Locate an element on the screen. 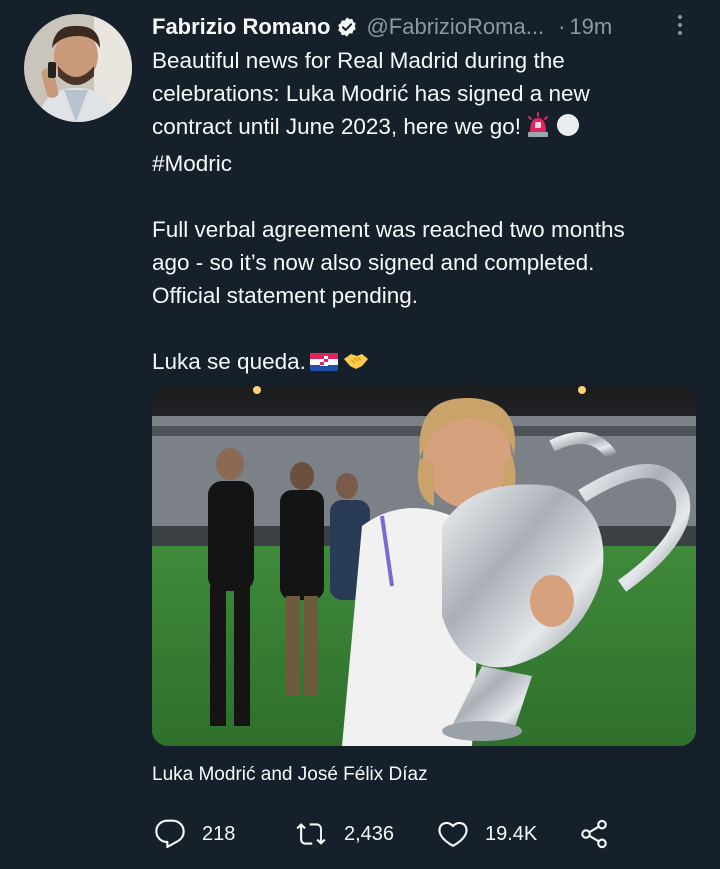 The image size is (720, 869). croatia-flag-emoji-icon is located at coordinates (323, 365).